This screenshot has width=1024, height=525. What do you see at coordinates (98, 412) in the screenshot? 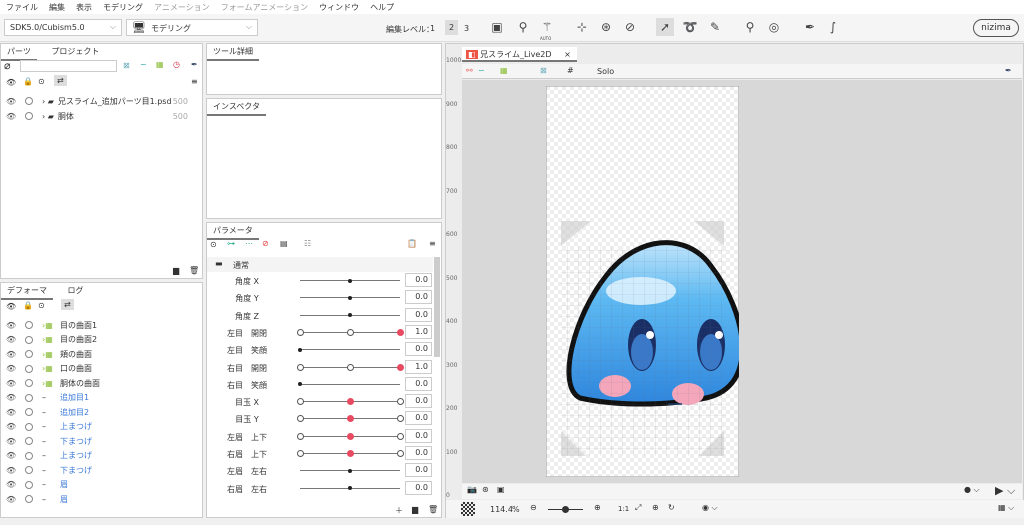
I see `deformer-row: 👁 – 追加目2` at bounding box center [98, 412].